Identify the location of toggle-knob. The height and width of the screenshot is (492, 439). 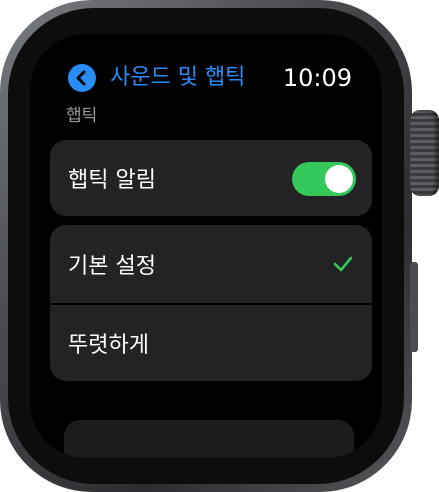
(339, 179).